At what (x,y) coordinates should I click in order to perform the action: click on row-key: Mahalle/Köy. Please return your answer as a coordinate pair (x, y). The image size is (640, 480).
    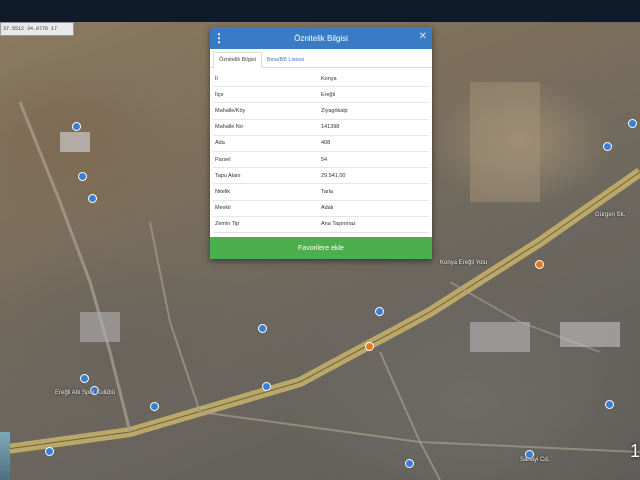
    Looking at the image, I should click on (230, 110).